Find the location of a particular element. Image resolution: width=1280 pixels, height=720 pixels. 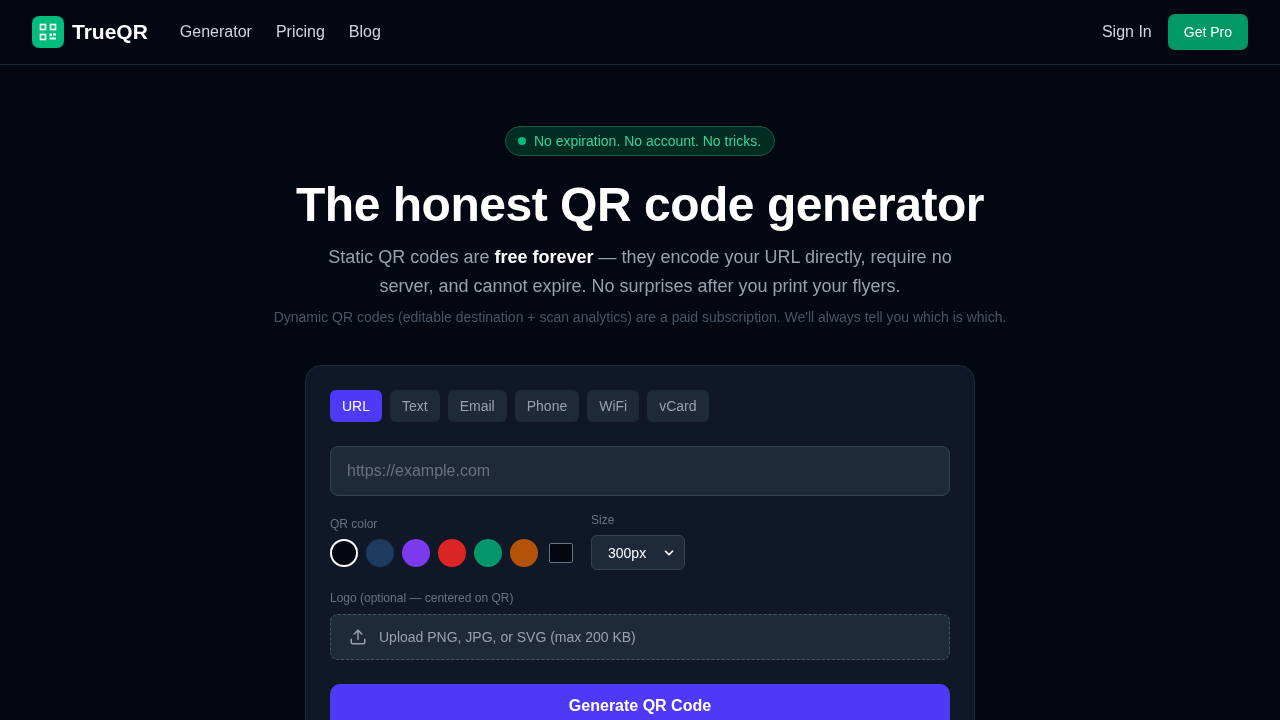

size-label: Size is located at coordinates (603, 520).